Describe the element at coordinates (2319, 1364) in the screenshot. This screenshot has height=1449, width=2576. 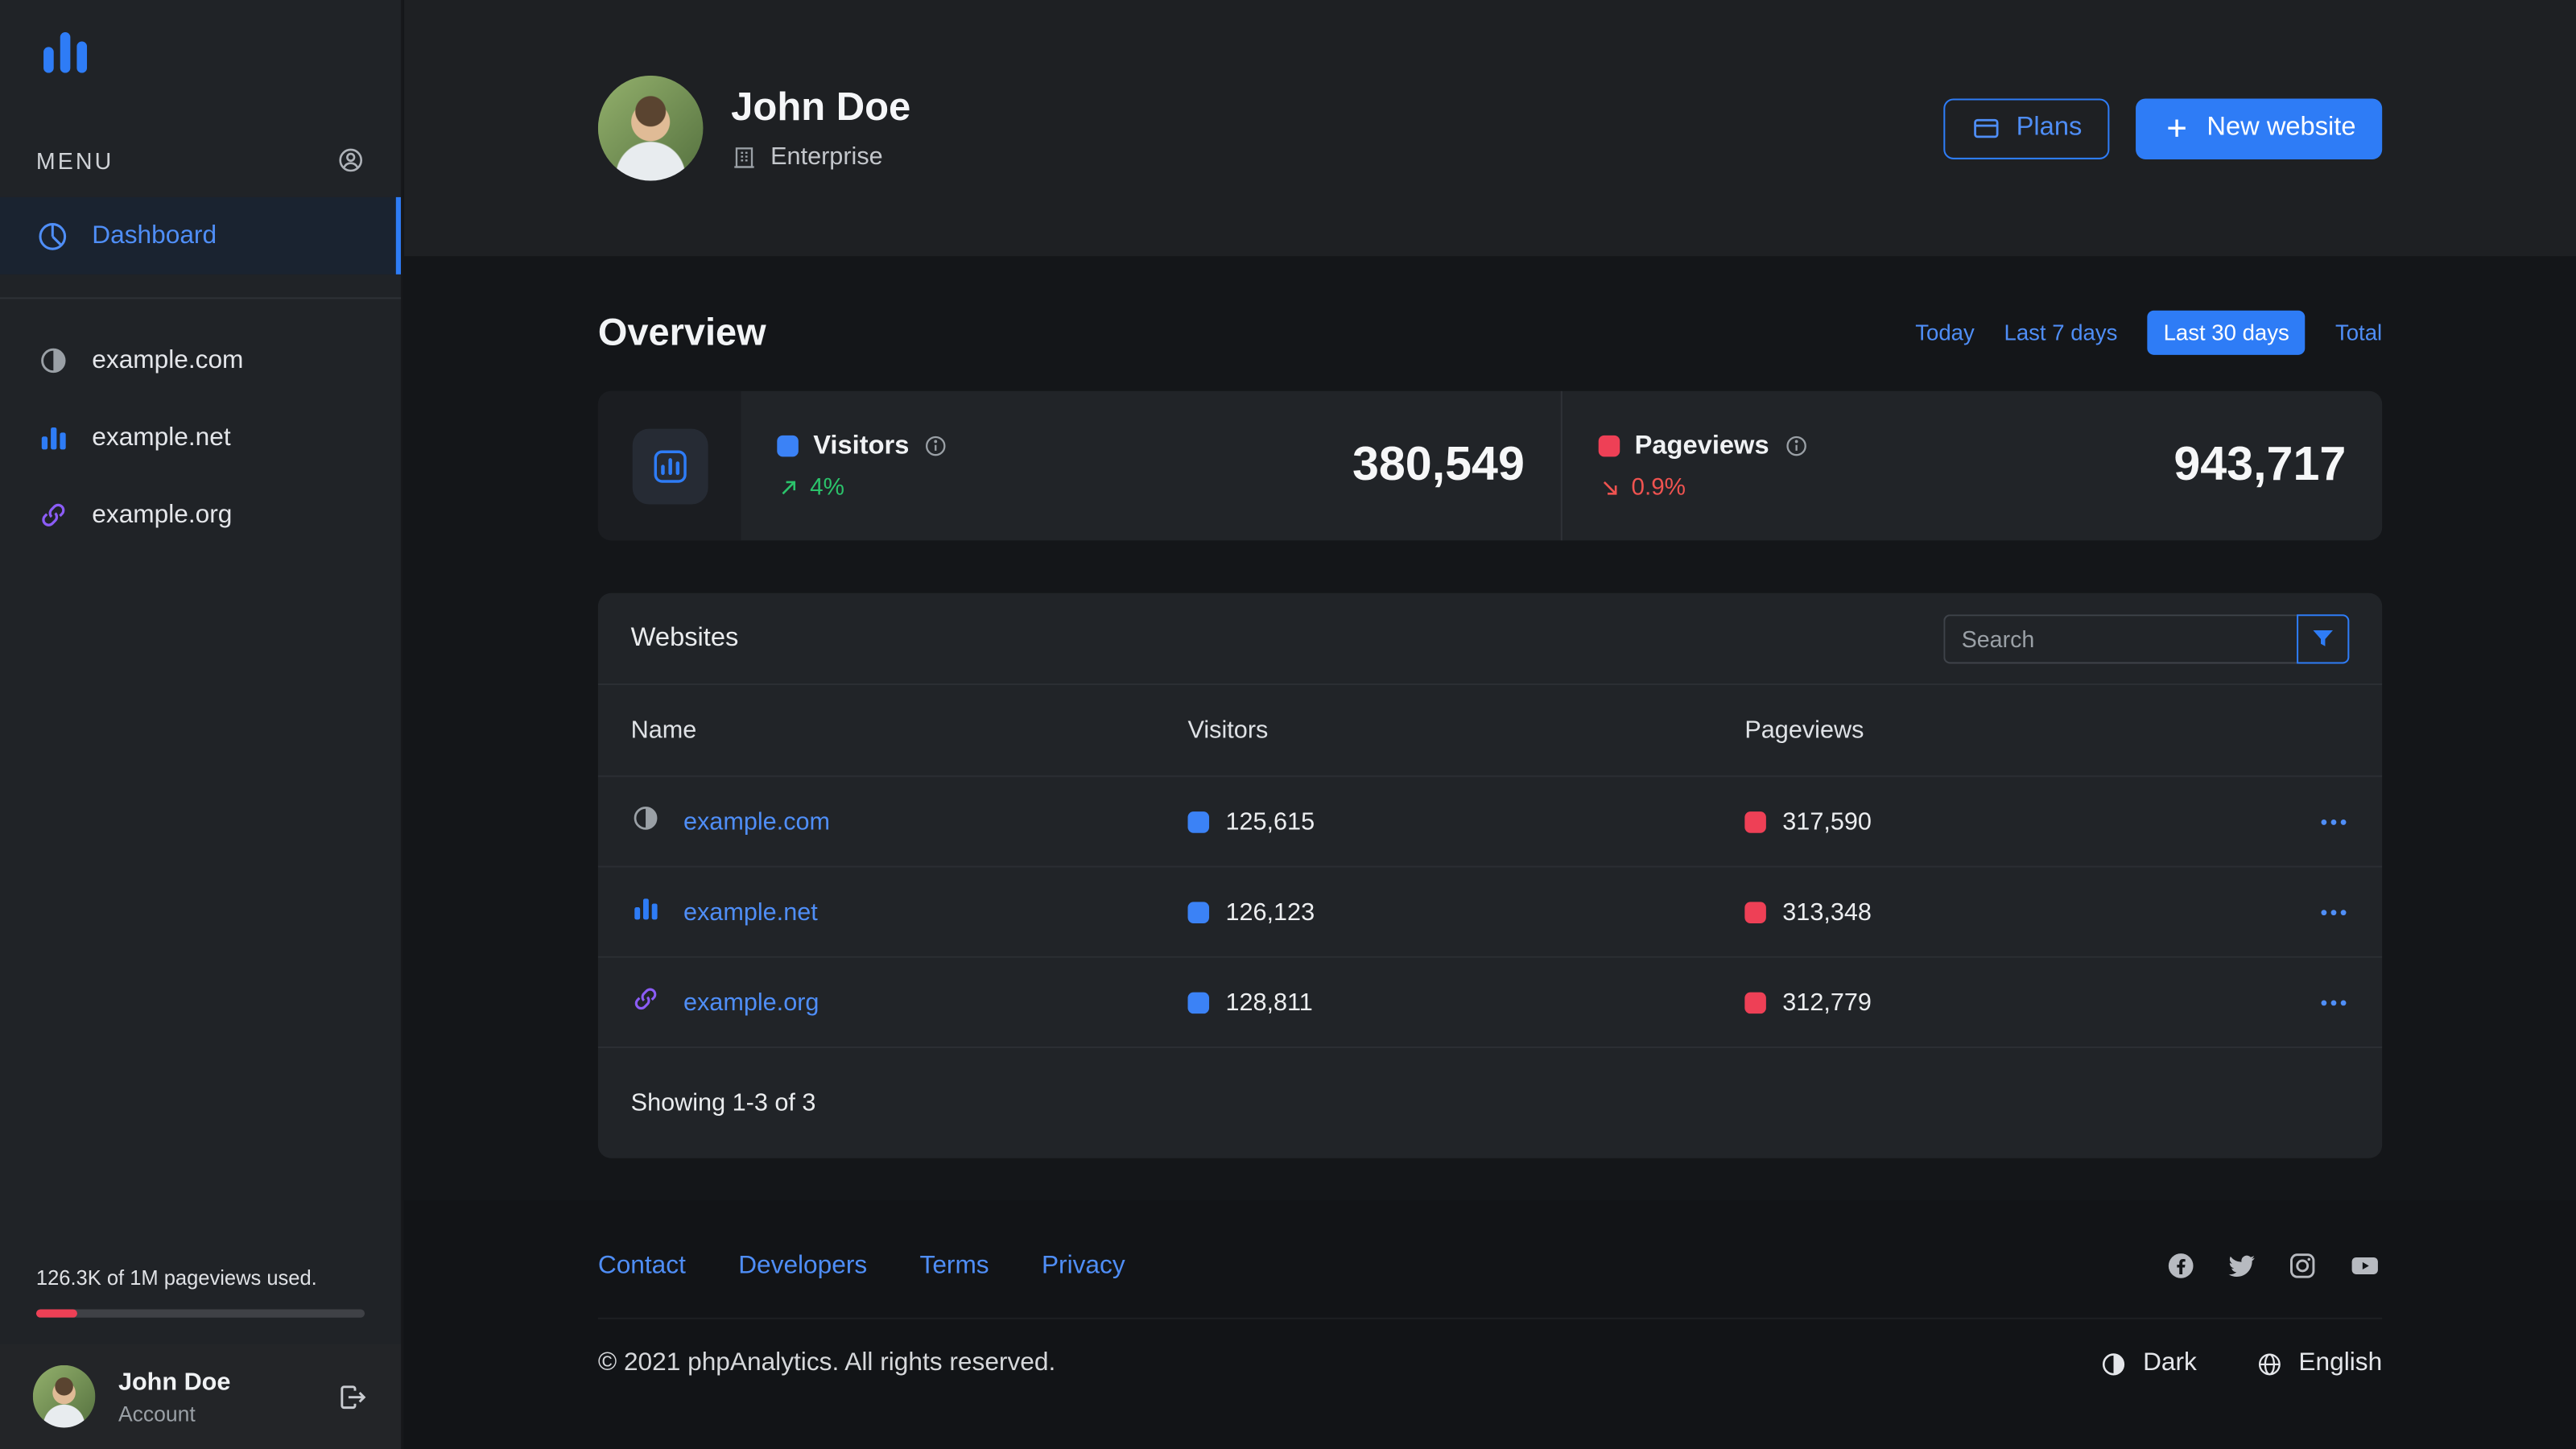
I see `language-selector: English` at that location.